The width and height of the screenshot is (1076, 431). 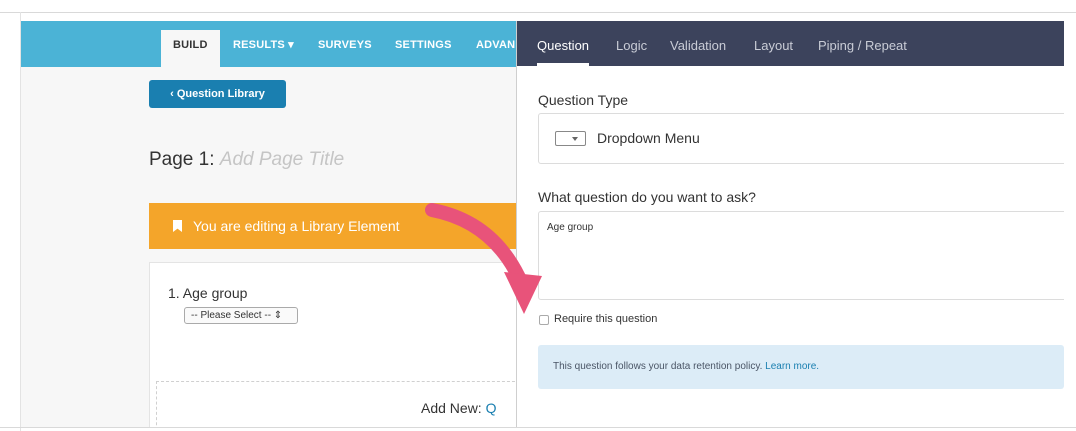 What do you see at coordinates (698, 43) in the screenshot?
I see `tab-validation: Validation` at bounding box center [698, 43].